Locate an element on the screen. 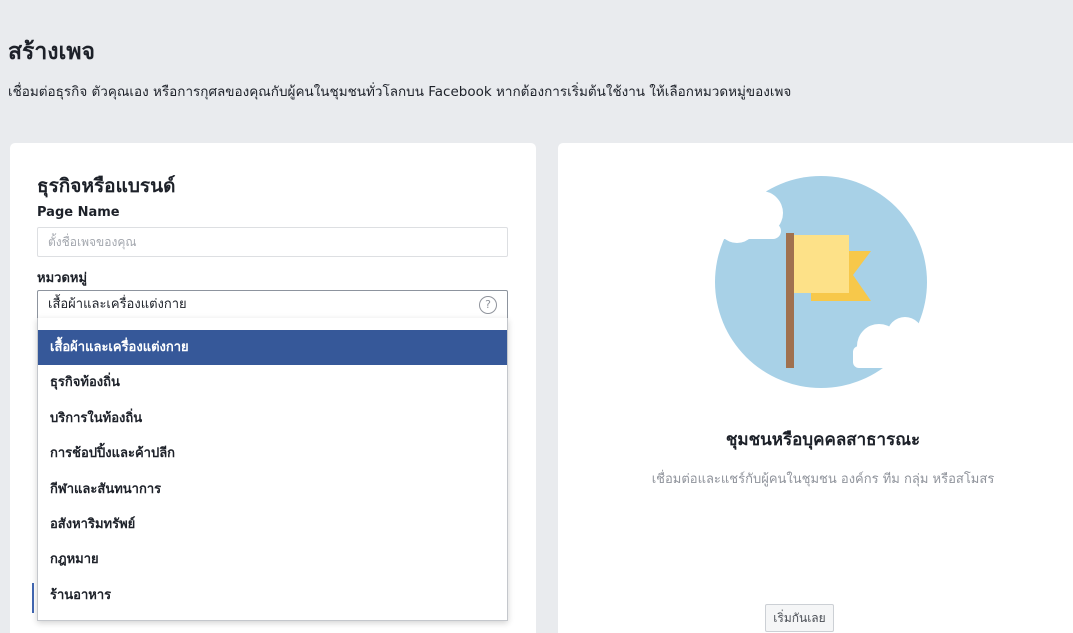 The height and width of the screenshot is (633, 1073). card-edge-accent is located at coordinates (33, 598).